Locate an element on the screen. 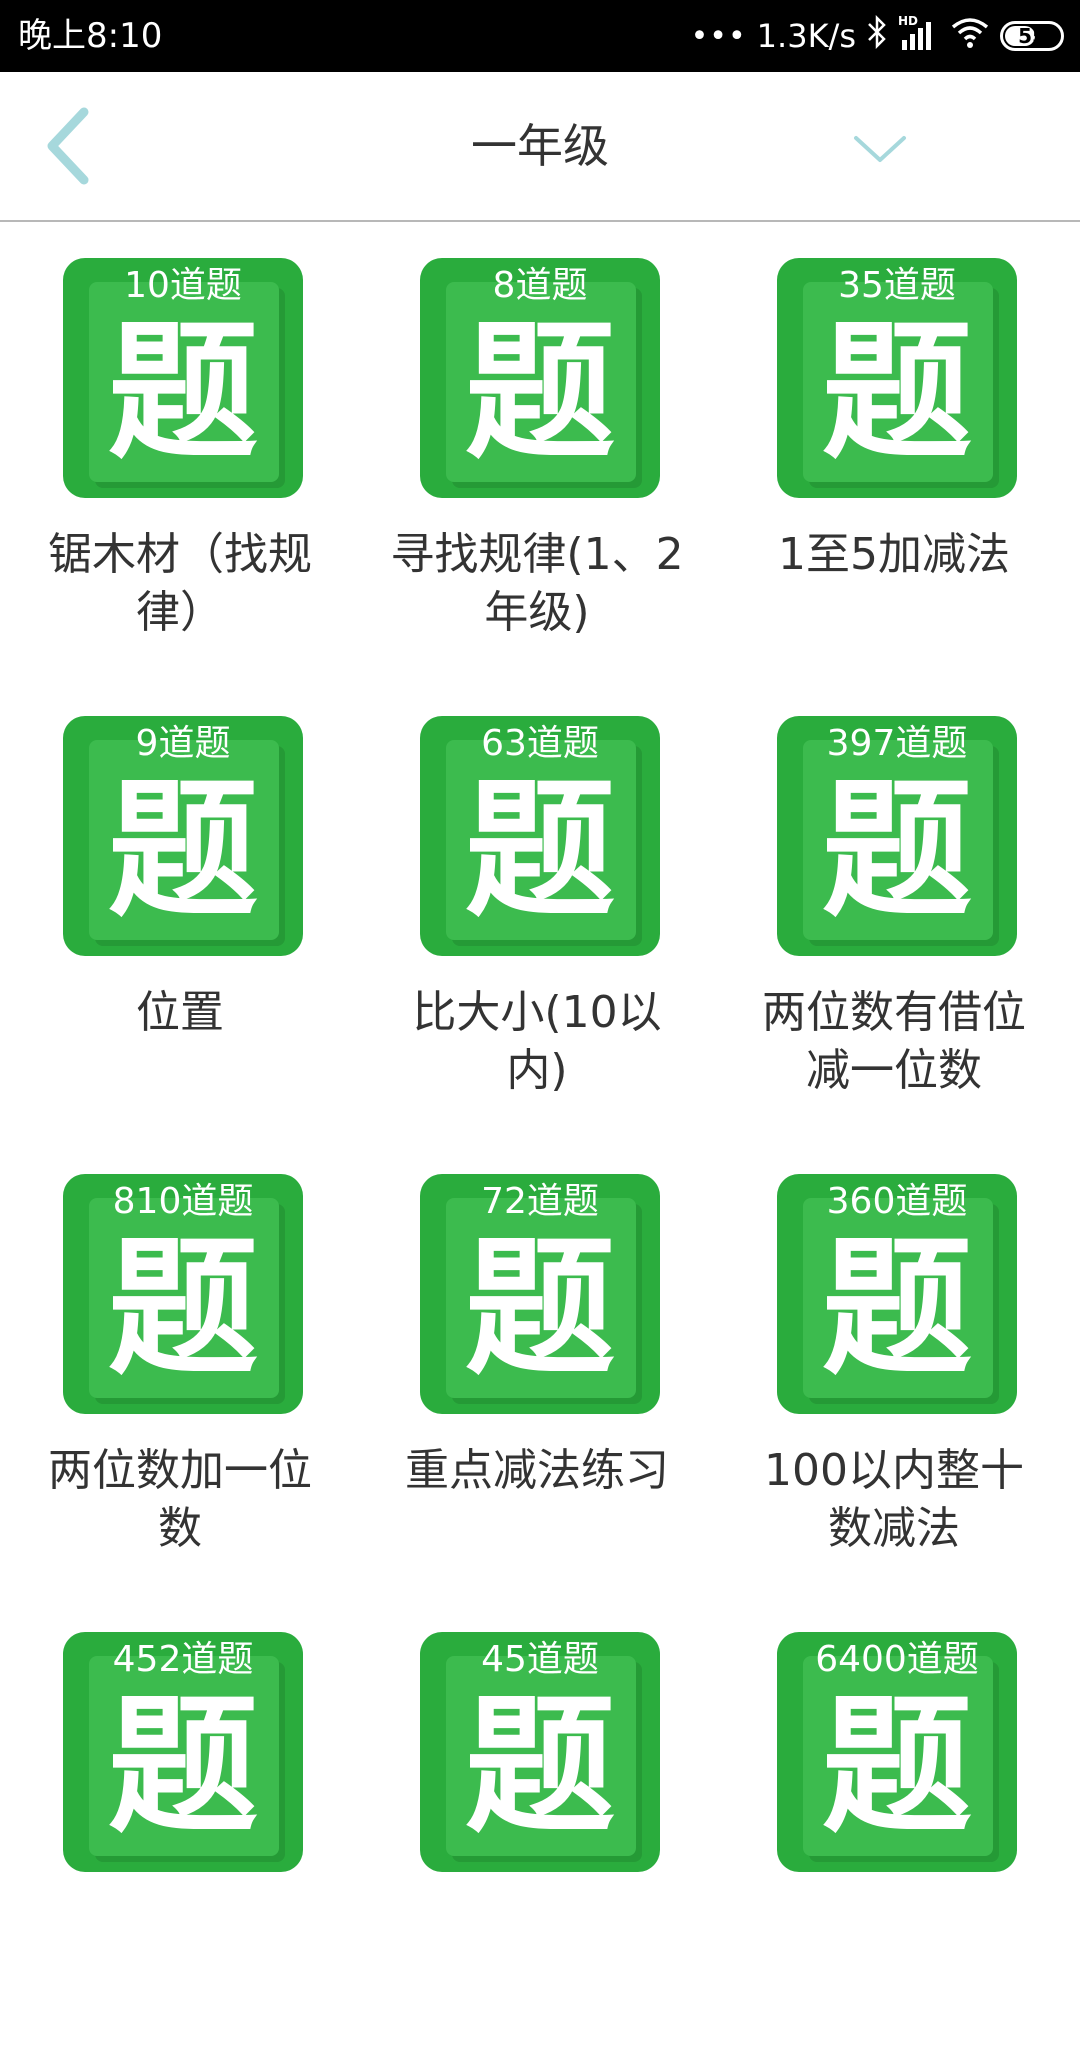 This screenshot has width=1080, height=2054. exercise-tile: 题 63道题 is located at coordinates (540, 836).